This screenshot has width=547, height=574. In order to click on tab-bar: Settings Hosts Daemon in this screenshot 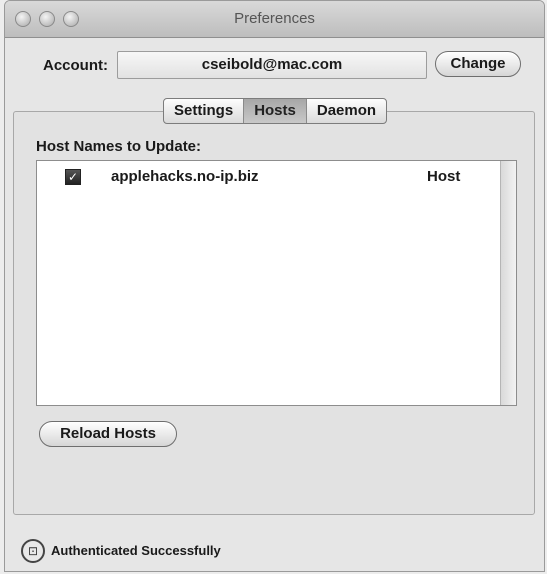, I will do `click(275, 111)`.